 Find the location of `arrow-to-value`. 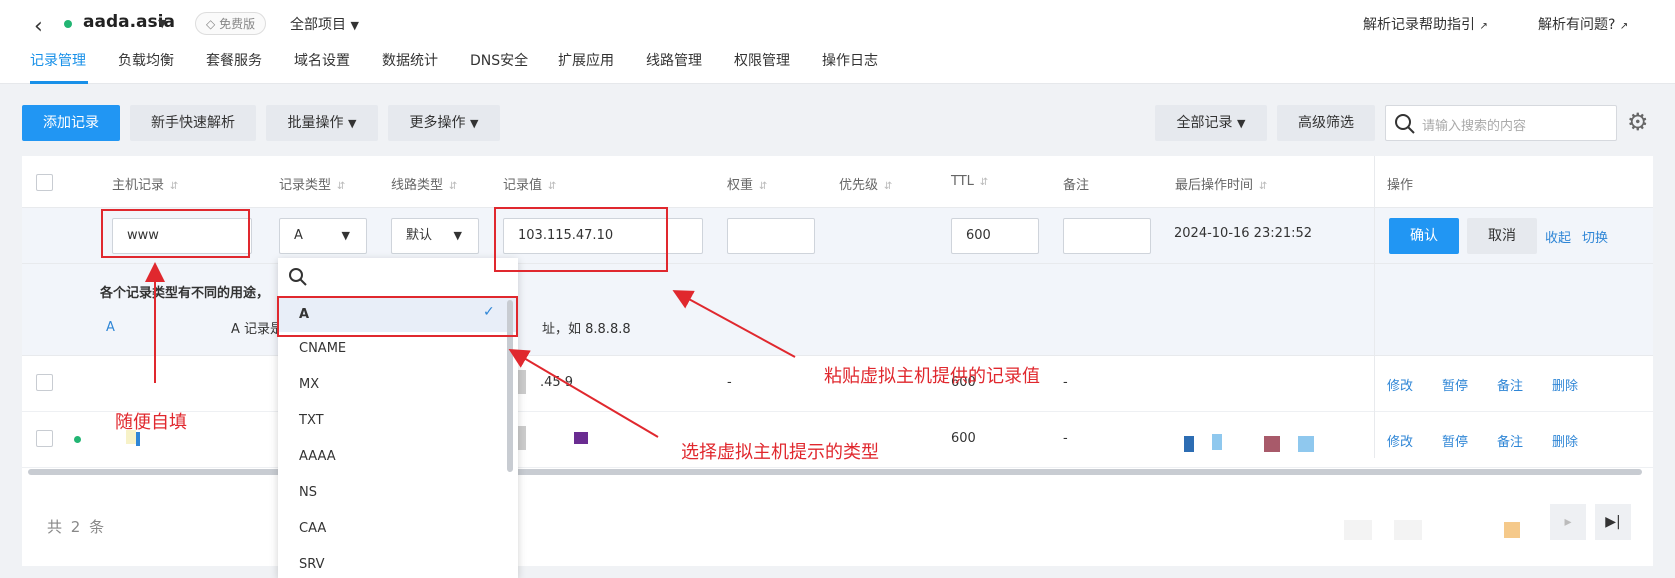

arrow-to-value is located at coordinates (734, 324).